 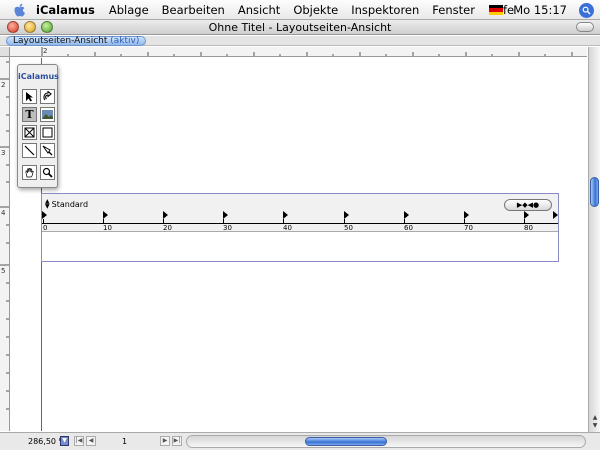 What do you see at coordinates (585, 27) in the screenshot?
I see `toolbar-toggle-button` at bounding box center [585, 27].